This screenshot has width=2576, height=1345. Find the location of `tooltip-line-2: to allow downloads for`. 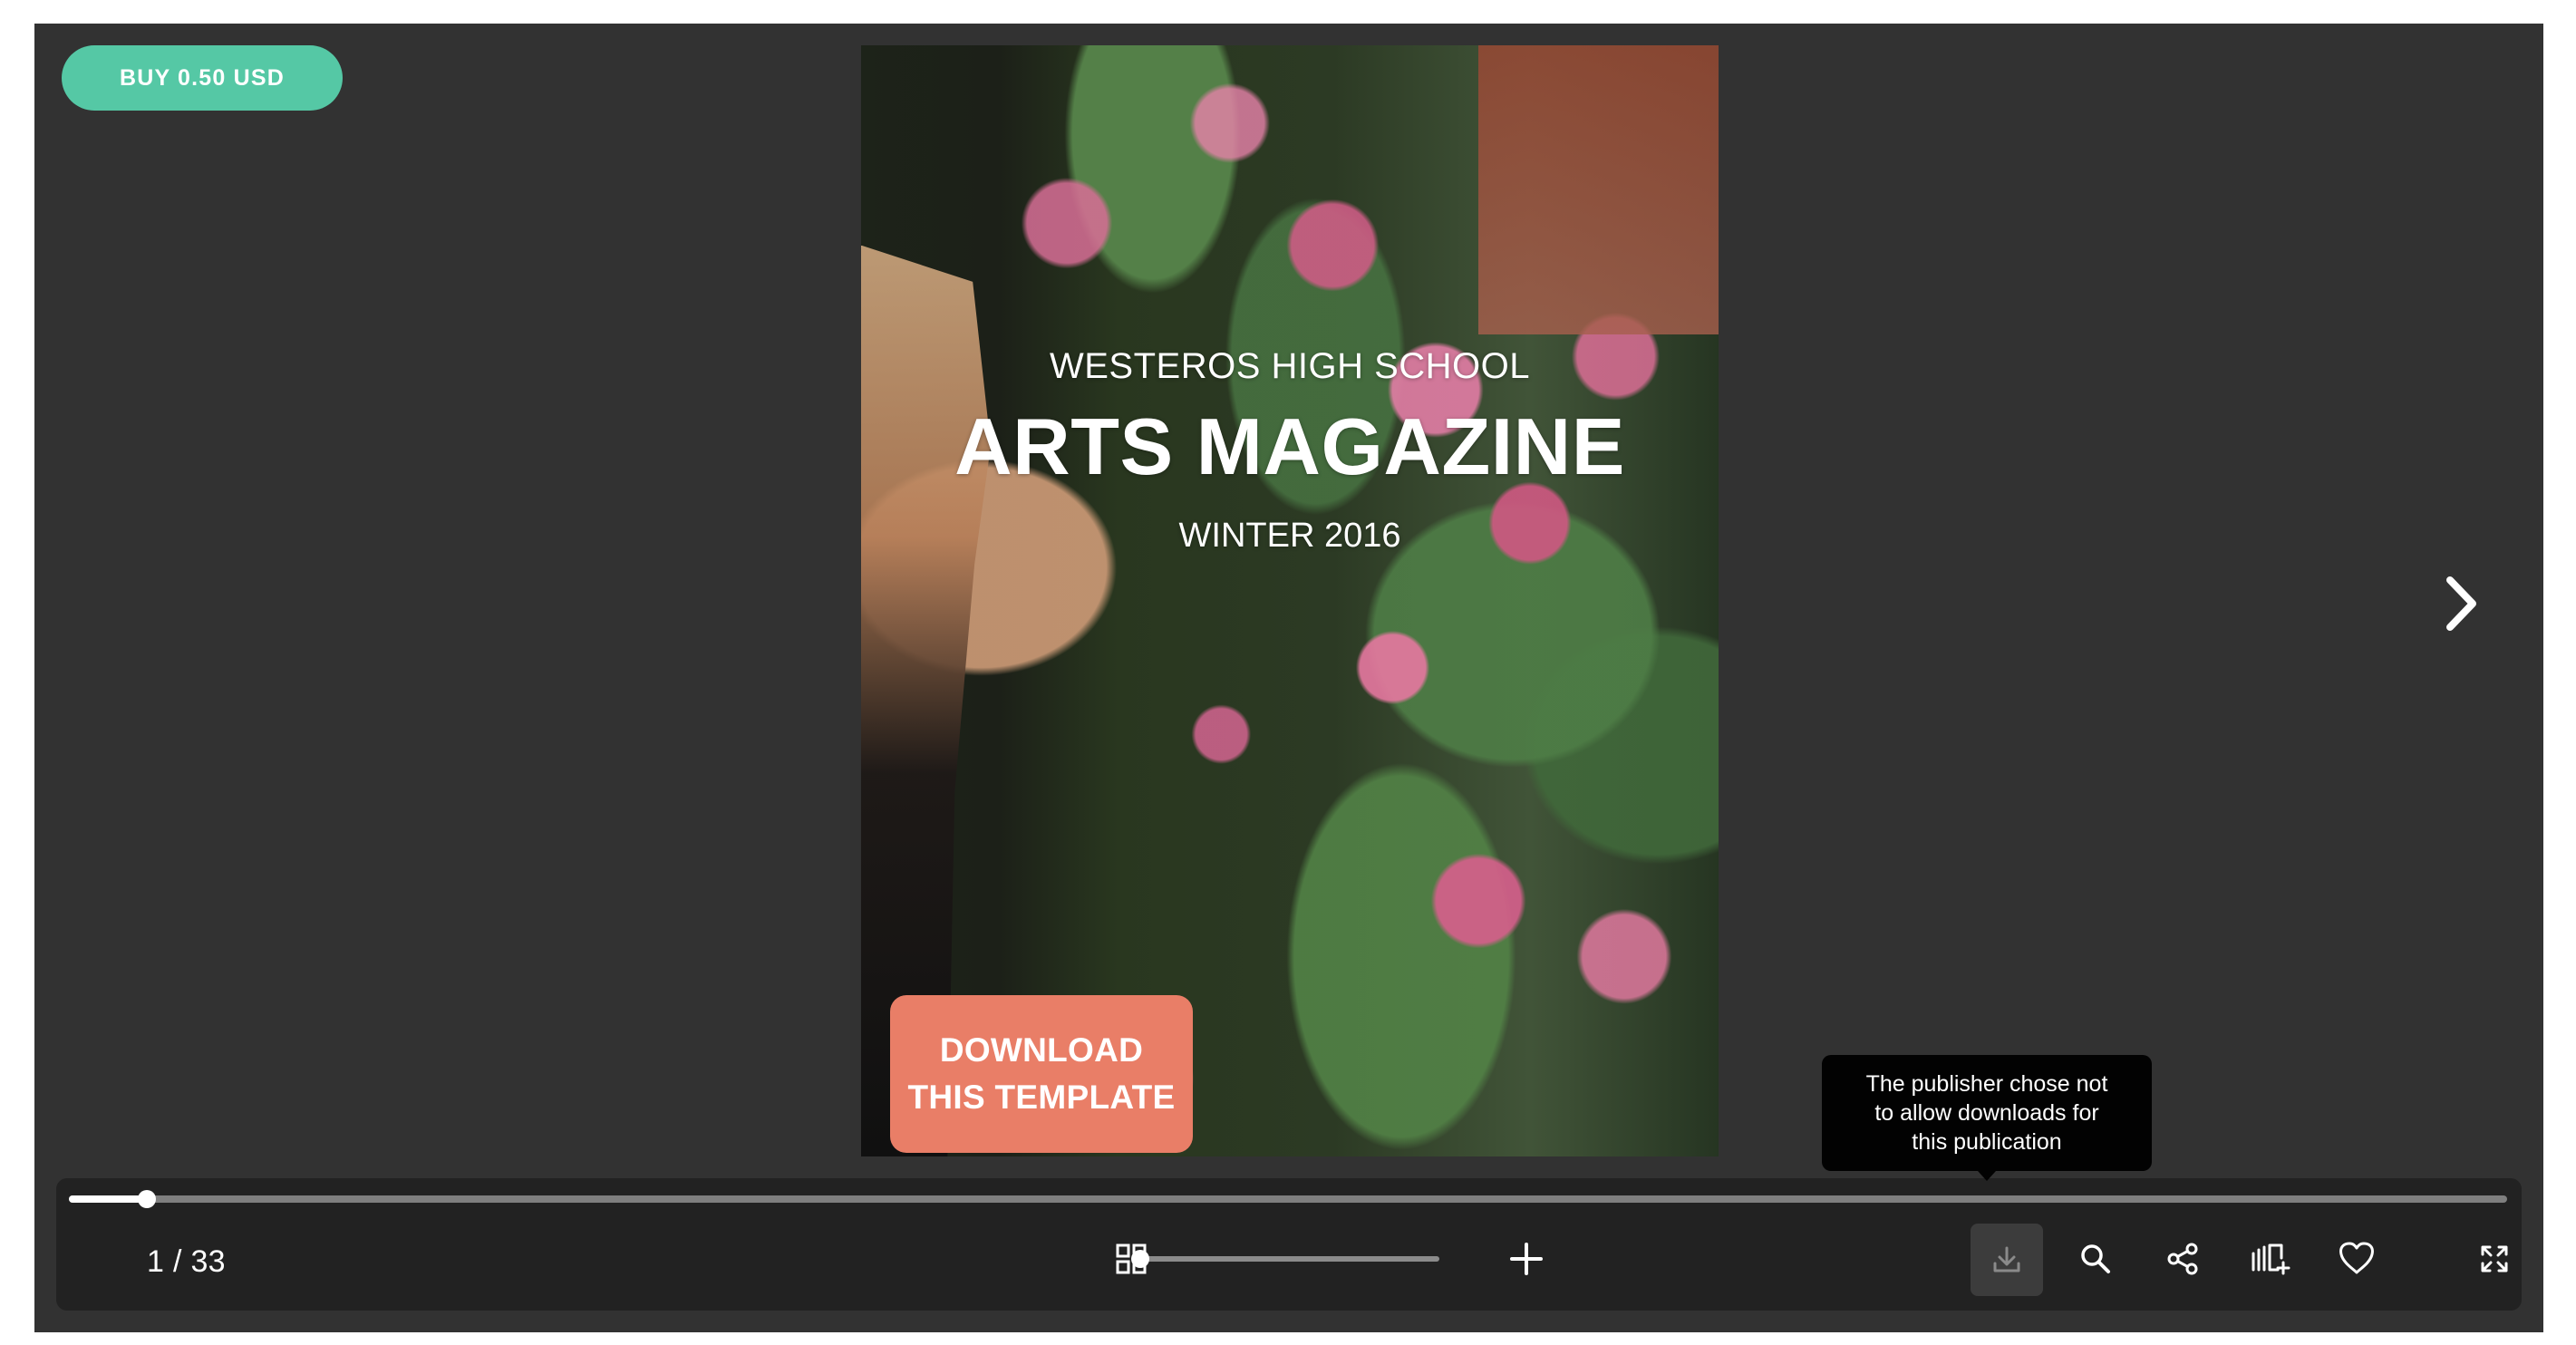

tooltip-line-2: to allow downloads for is located at coordinates (1986, 1113).